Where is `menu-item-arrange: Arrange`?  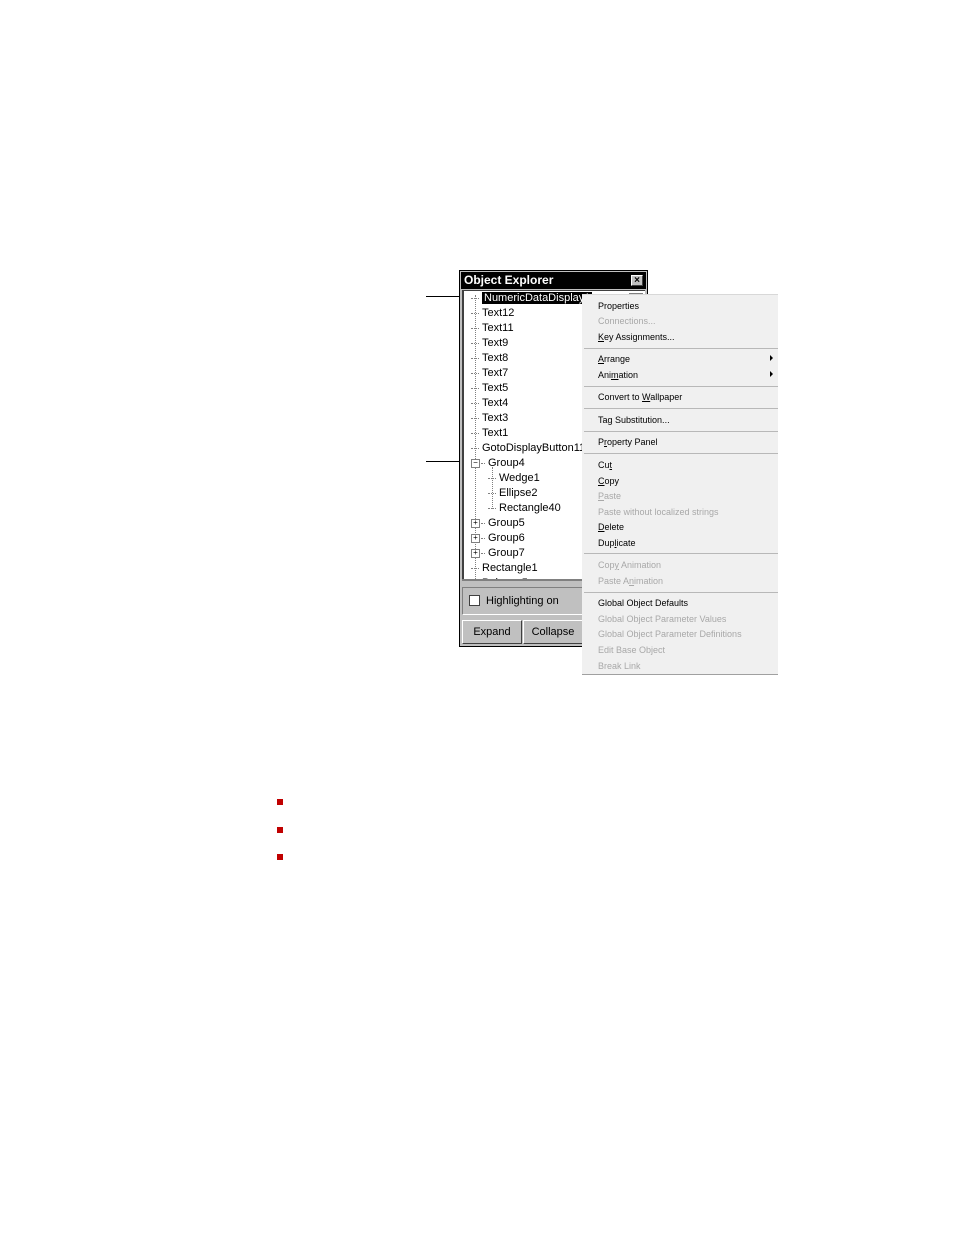 menu-item-arrange: Arrange is located at coordinates (614, 359).